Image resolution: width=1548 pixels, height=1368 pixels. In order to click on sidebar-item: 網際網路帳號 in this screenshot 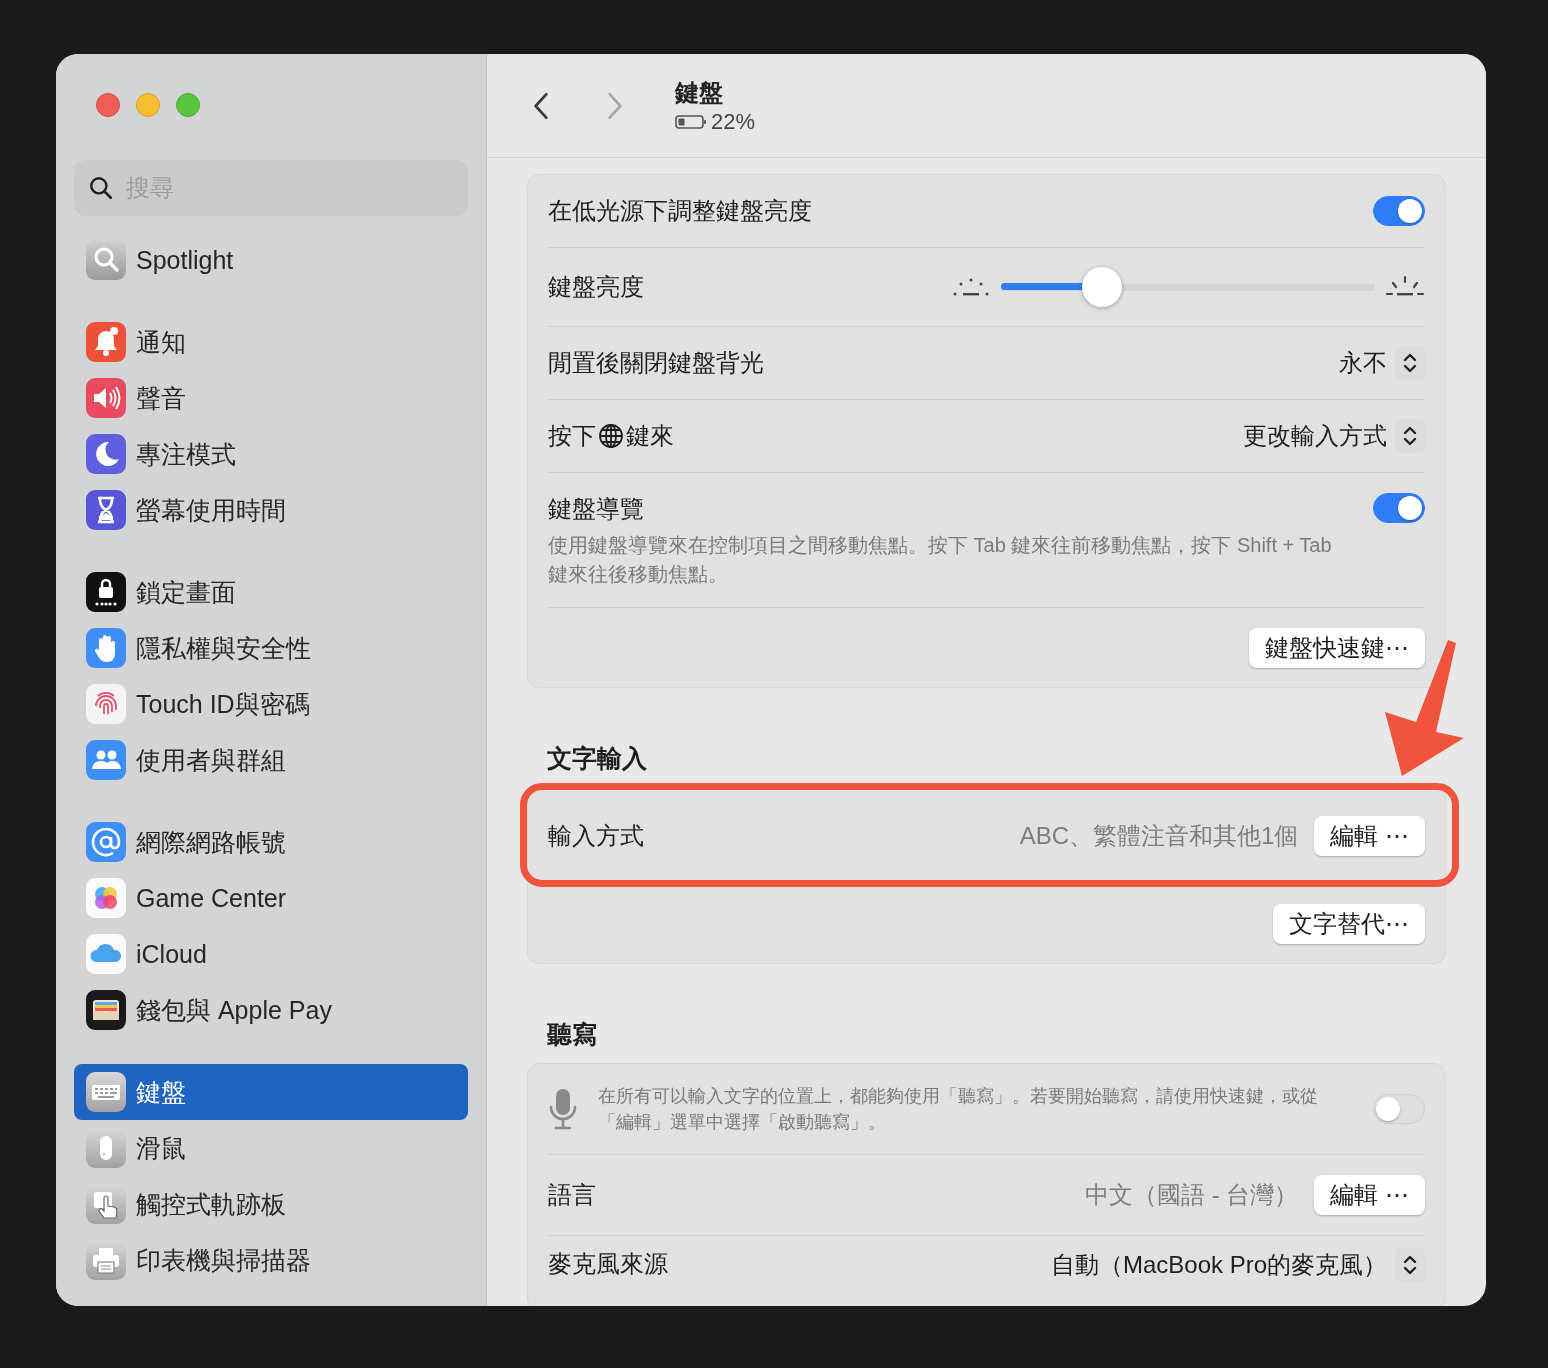, I will do `click(271, 842)`.